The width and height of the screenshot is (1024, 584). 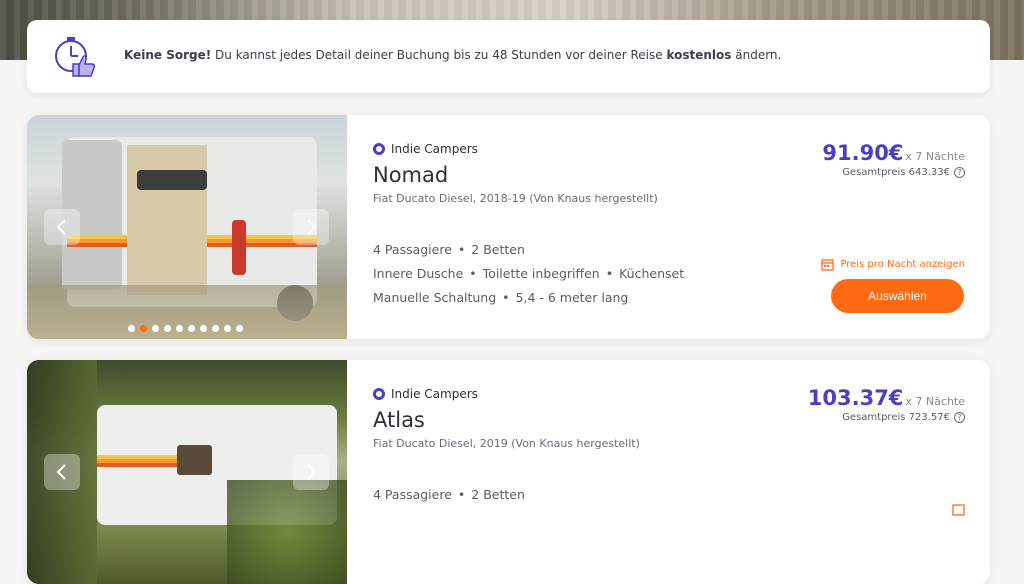 I want to click on select-button: Auswählen, so click(x=897, y=296).